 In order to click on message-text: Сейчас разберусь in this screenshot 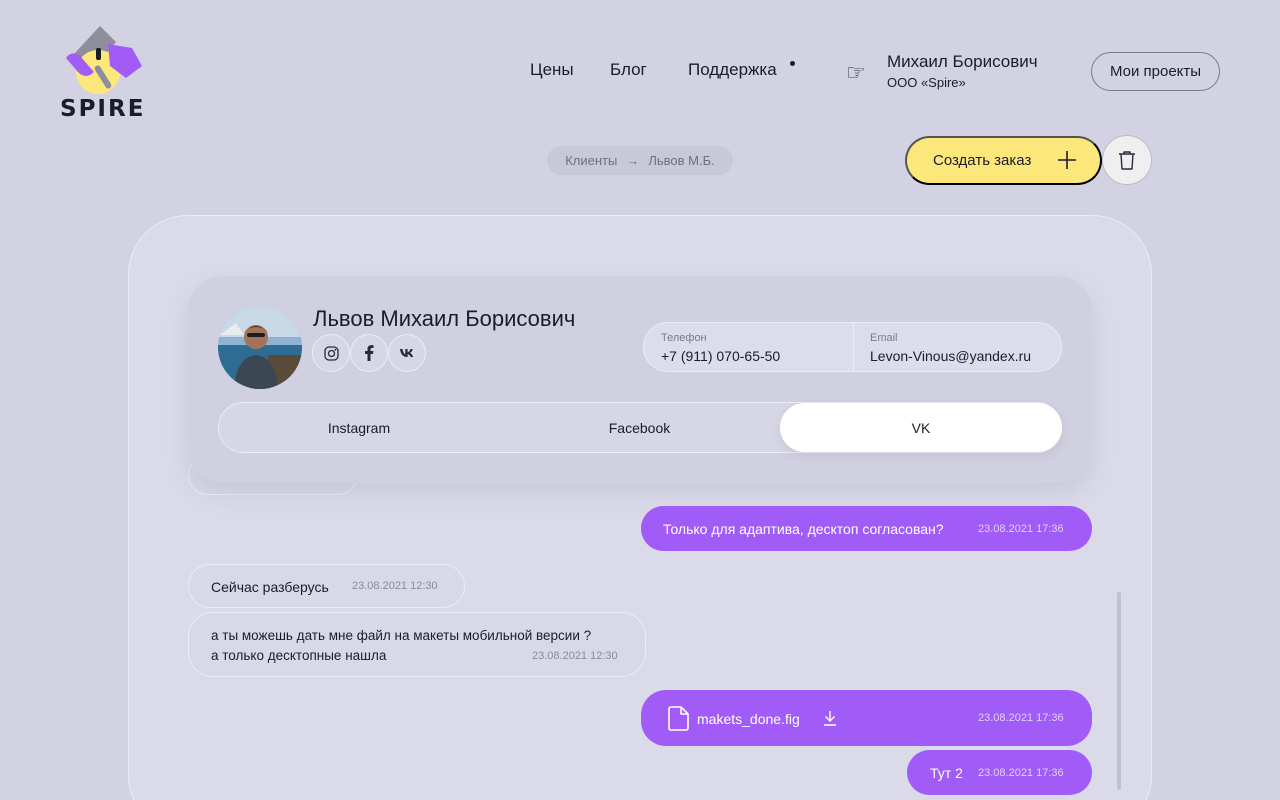, I will do `click(270, 587)`.